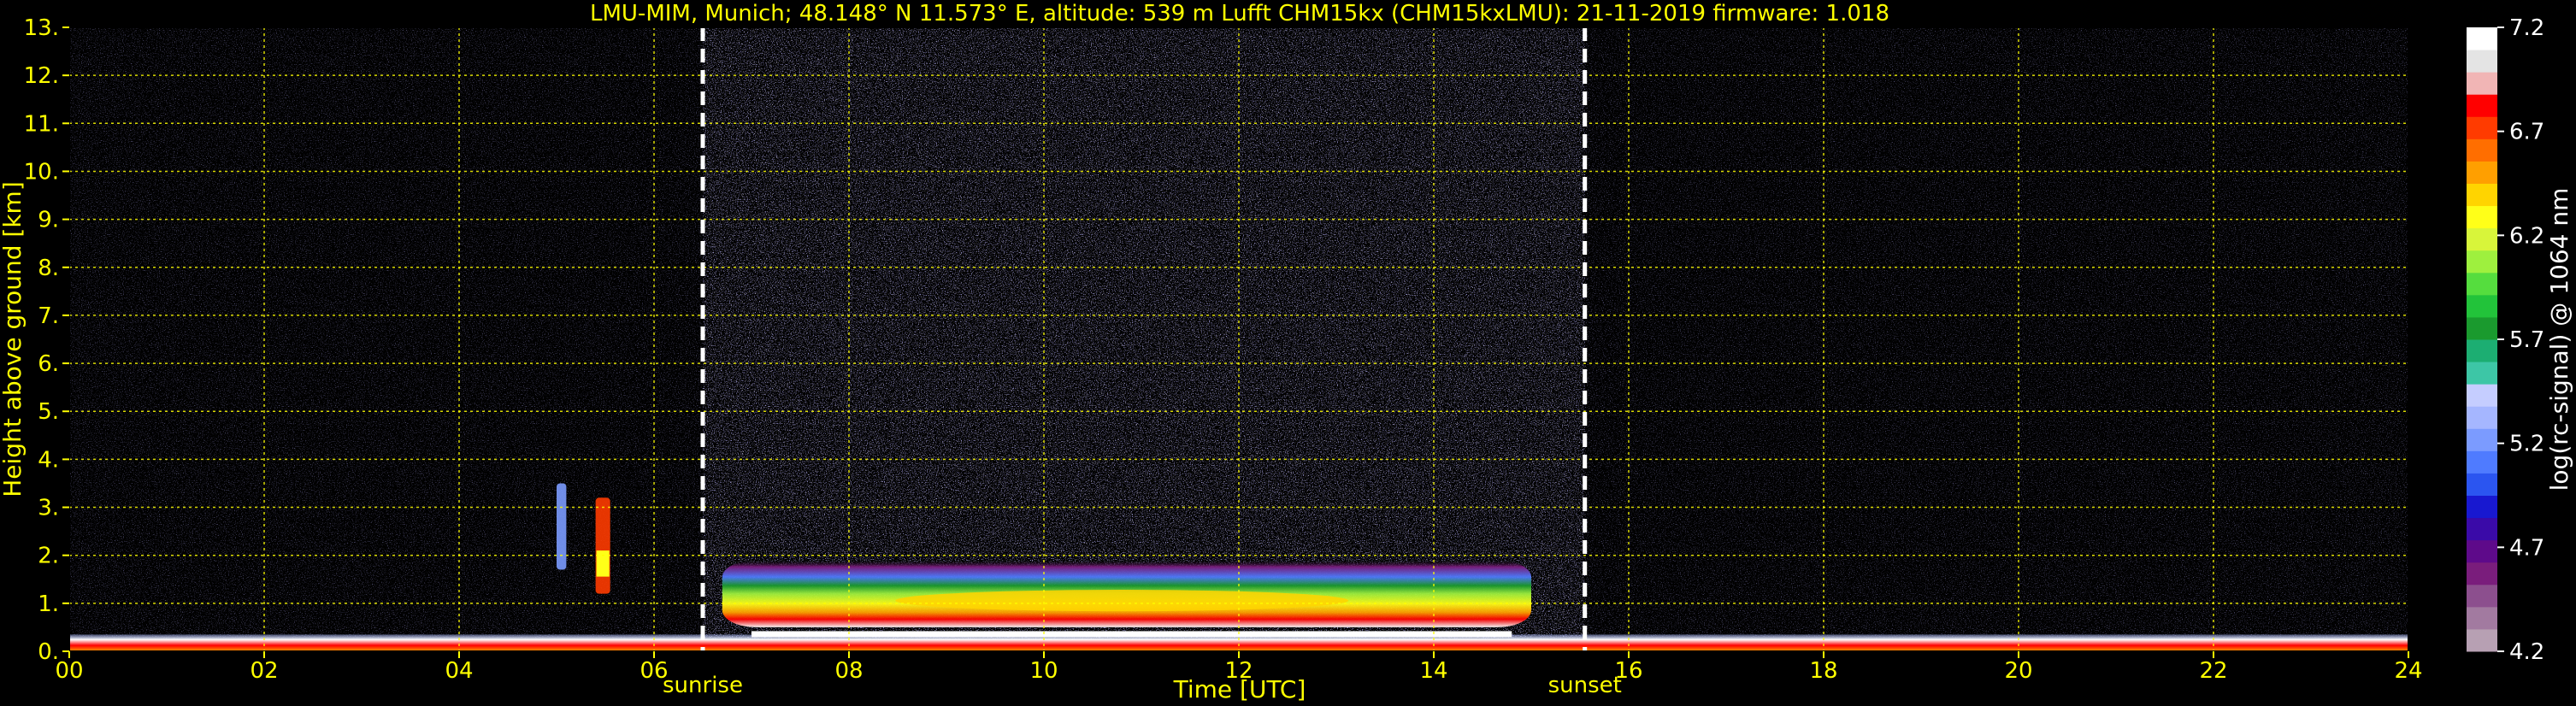 Image resolution: width=2576 pixels, height=706 pixels. Describe the element at coordinates (41, 124) in the screenshot. I see `y-tick-label: 11.` at that location.